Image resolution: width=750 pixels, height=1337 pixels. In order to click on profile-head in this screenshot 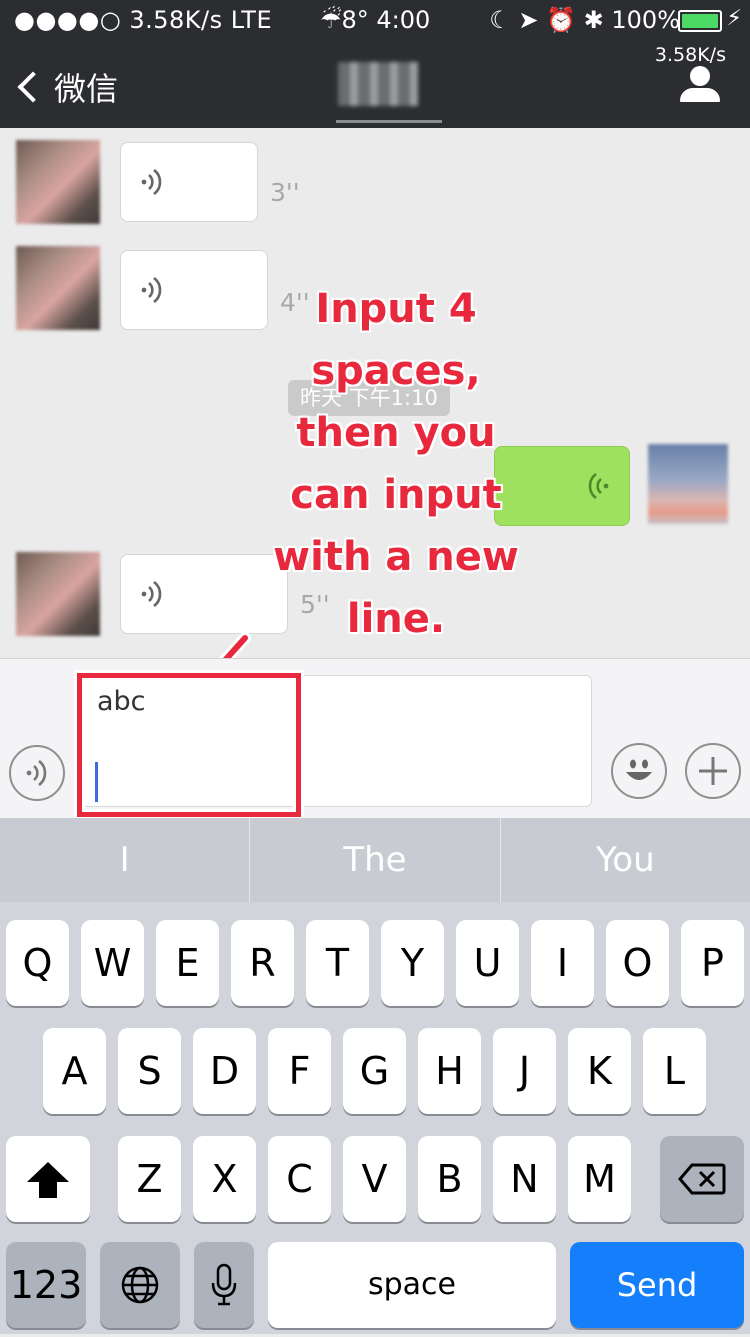, I will do `click(700, 76)`.